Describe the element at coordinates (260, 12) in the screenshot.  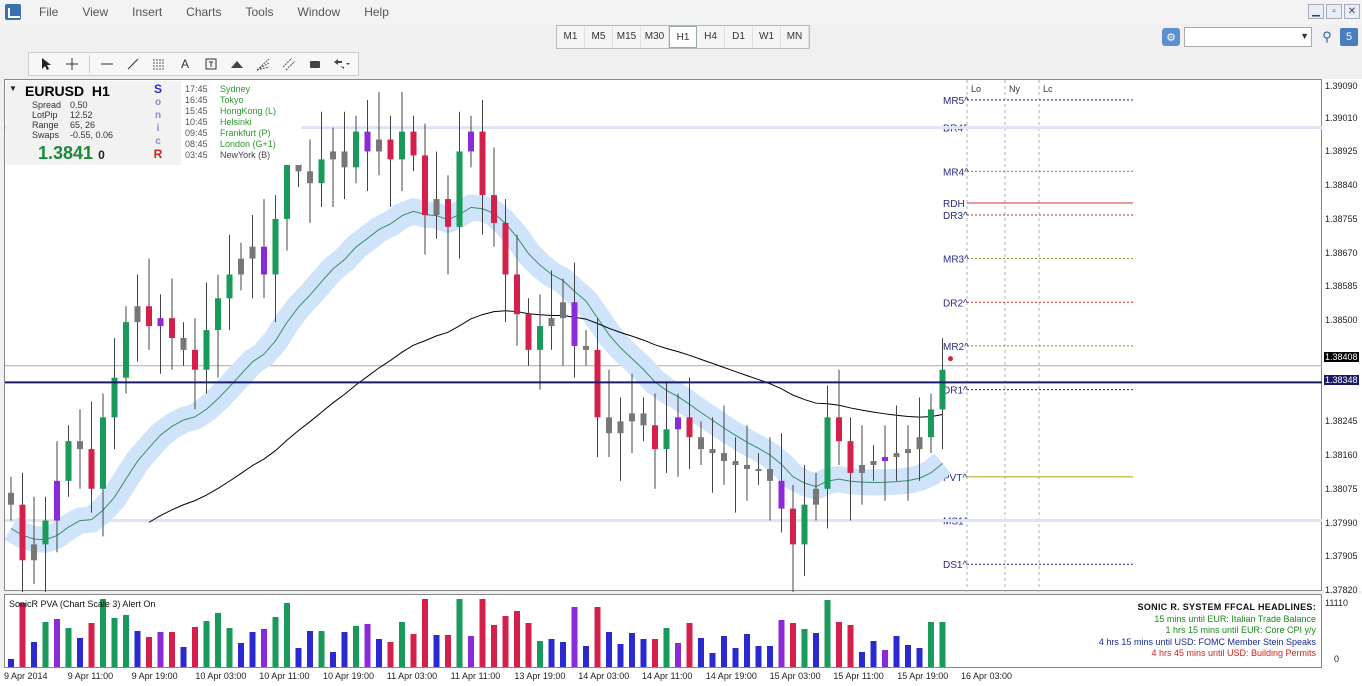
I see `menu-item-tools: Tools` at that location.